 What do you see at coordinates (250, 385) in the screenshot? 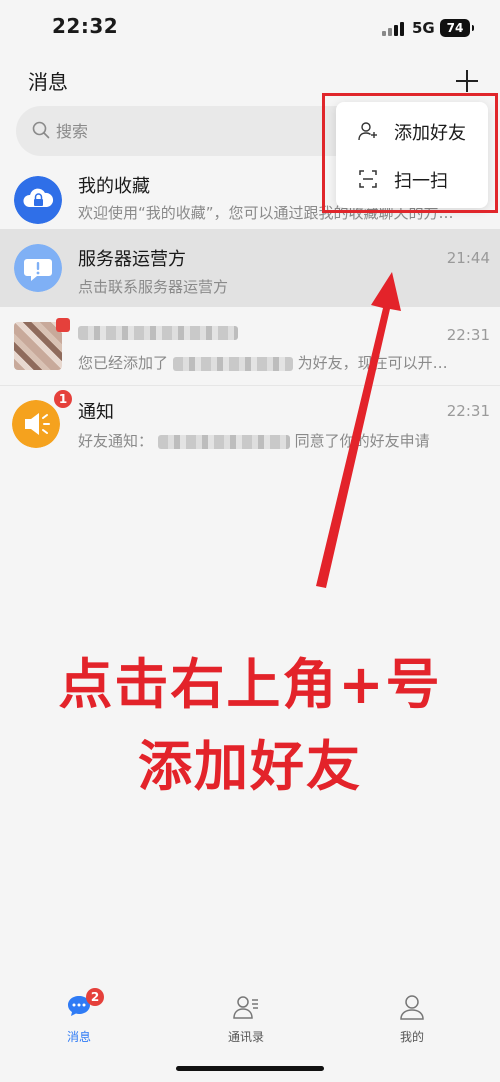
I see `divider` at bounding box center [250, 385].